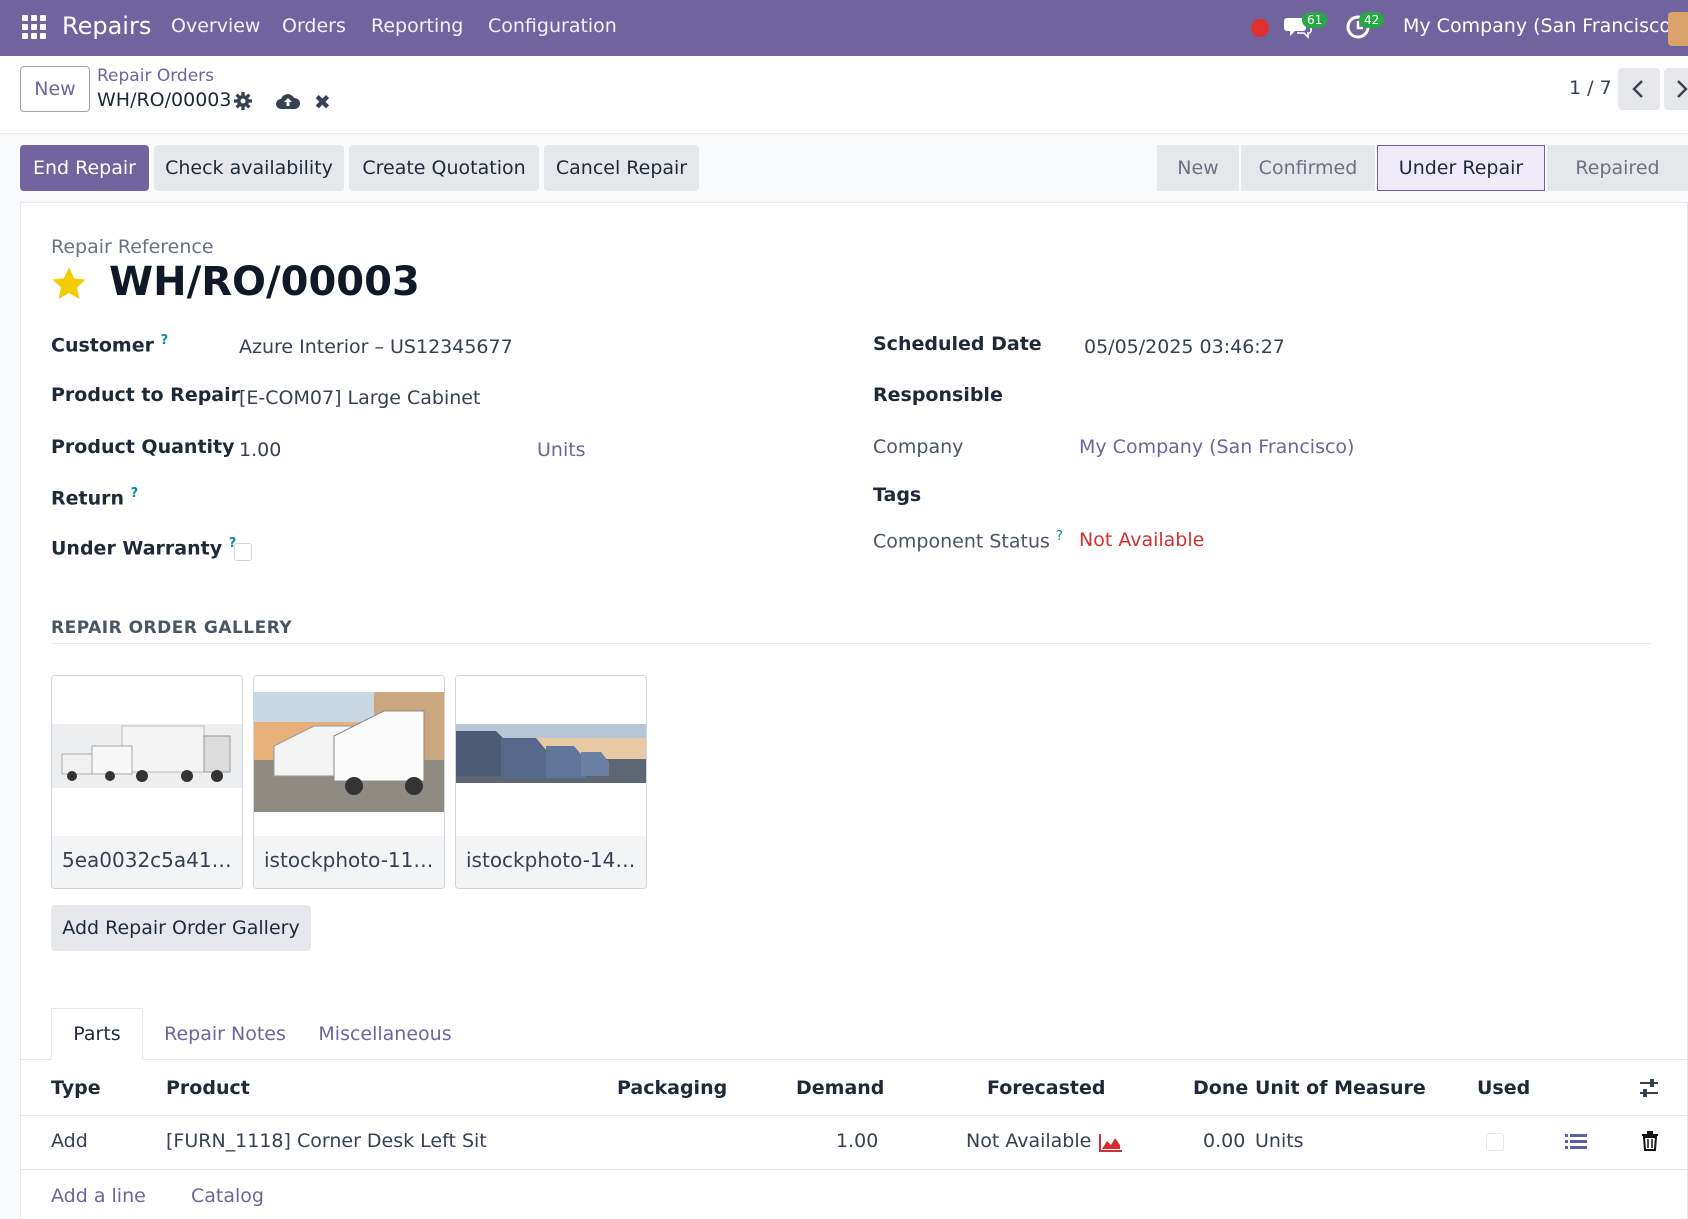  I want to click on tab-miscellaneous: Miscellaneous, so click(385, 1034).